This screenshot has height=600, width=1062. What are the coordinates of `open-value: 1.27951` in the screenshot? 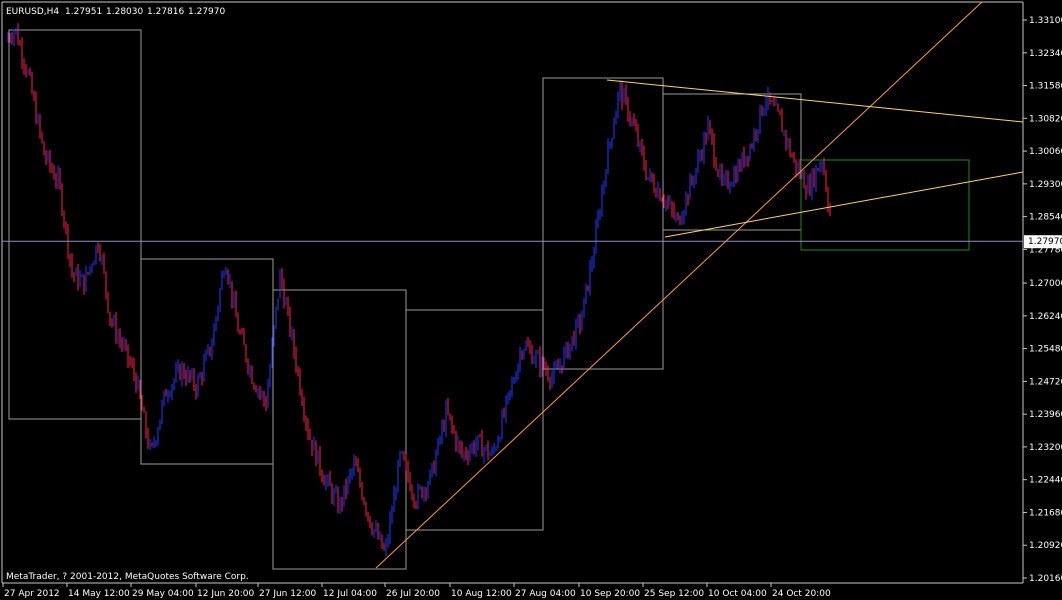 It's located at (83, 12).